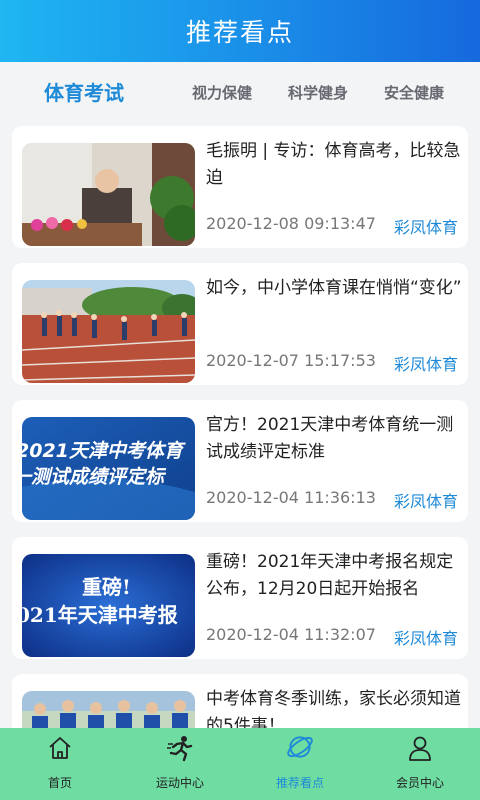 The height and width of the screenshot is (800, 480). Describe the element at coordinates (333, 164) in the screenshot. I see `article-title: 毛振明 | 专访：体育高考，比较急迫` at that location.